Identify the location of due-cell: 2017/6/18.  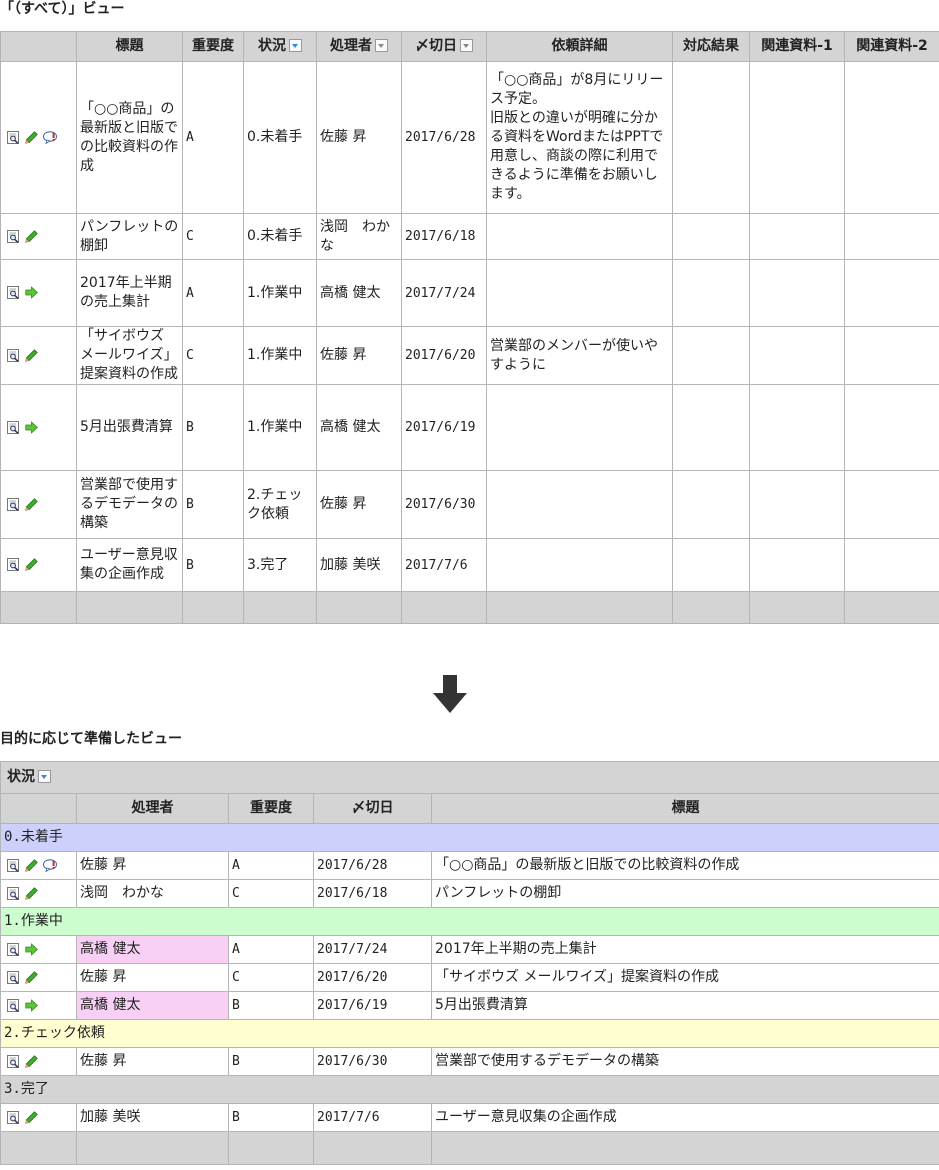
(444, 236).